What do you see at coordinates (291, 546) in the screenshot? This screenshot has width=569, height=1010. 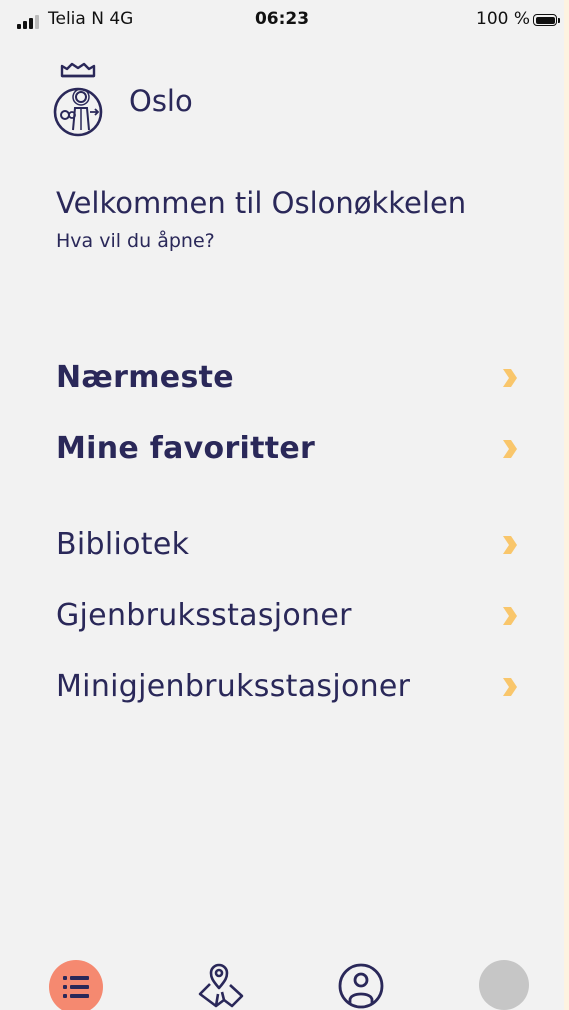 I see `menu-item-bibliotek: Bibliotek` at bounding box center [291, 546].